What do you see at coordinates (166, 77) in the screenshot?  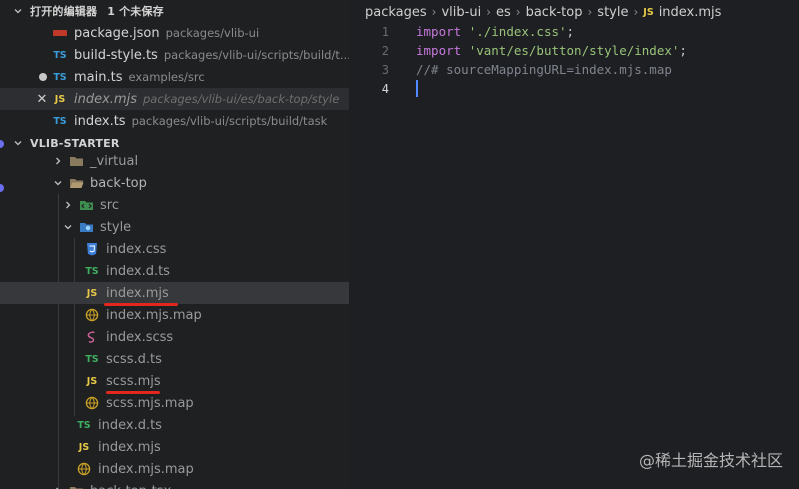 I see `open-editor-path: examples/src` at bounding box center [166, 77].